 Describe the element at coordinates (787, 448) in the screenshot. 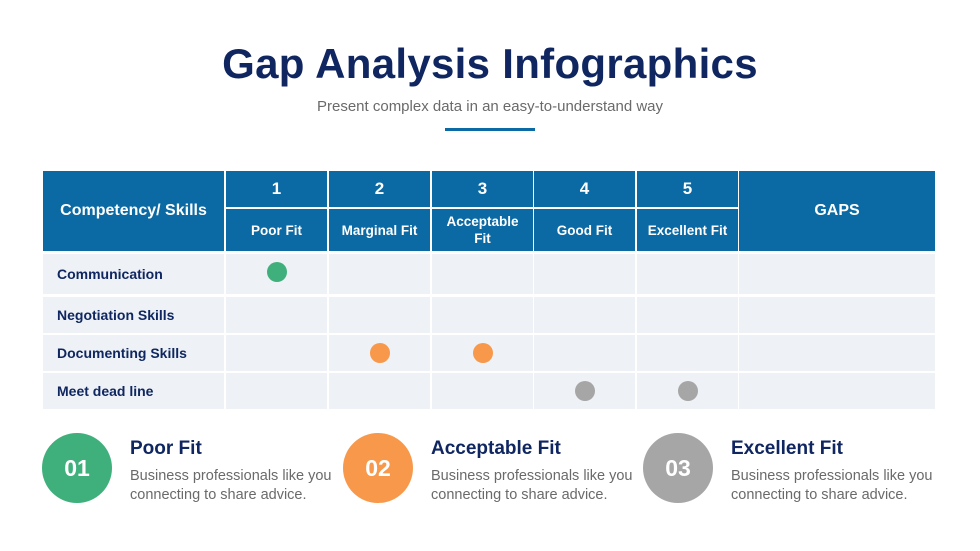

I see `legend-title: Excellent Fit` at that location.